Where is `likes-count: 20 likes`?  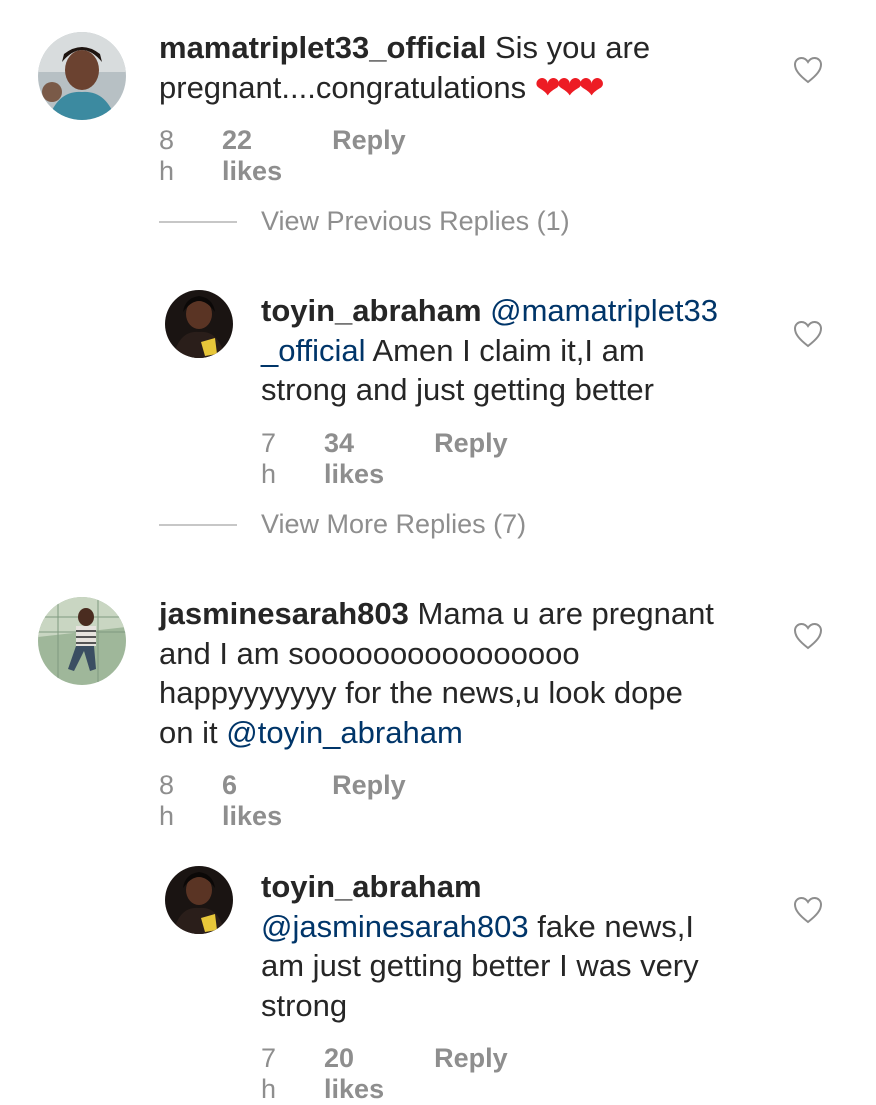
likes-count: 20 likes is located at coordinates (354, 1074).